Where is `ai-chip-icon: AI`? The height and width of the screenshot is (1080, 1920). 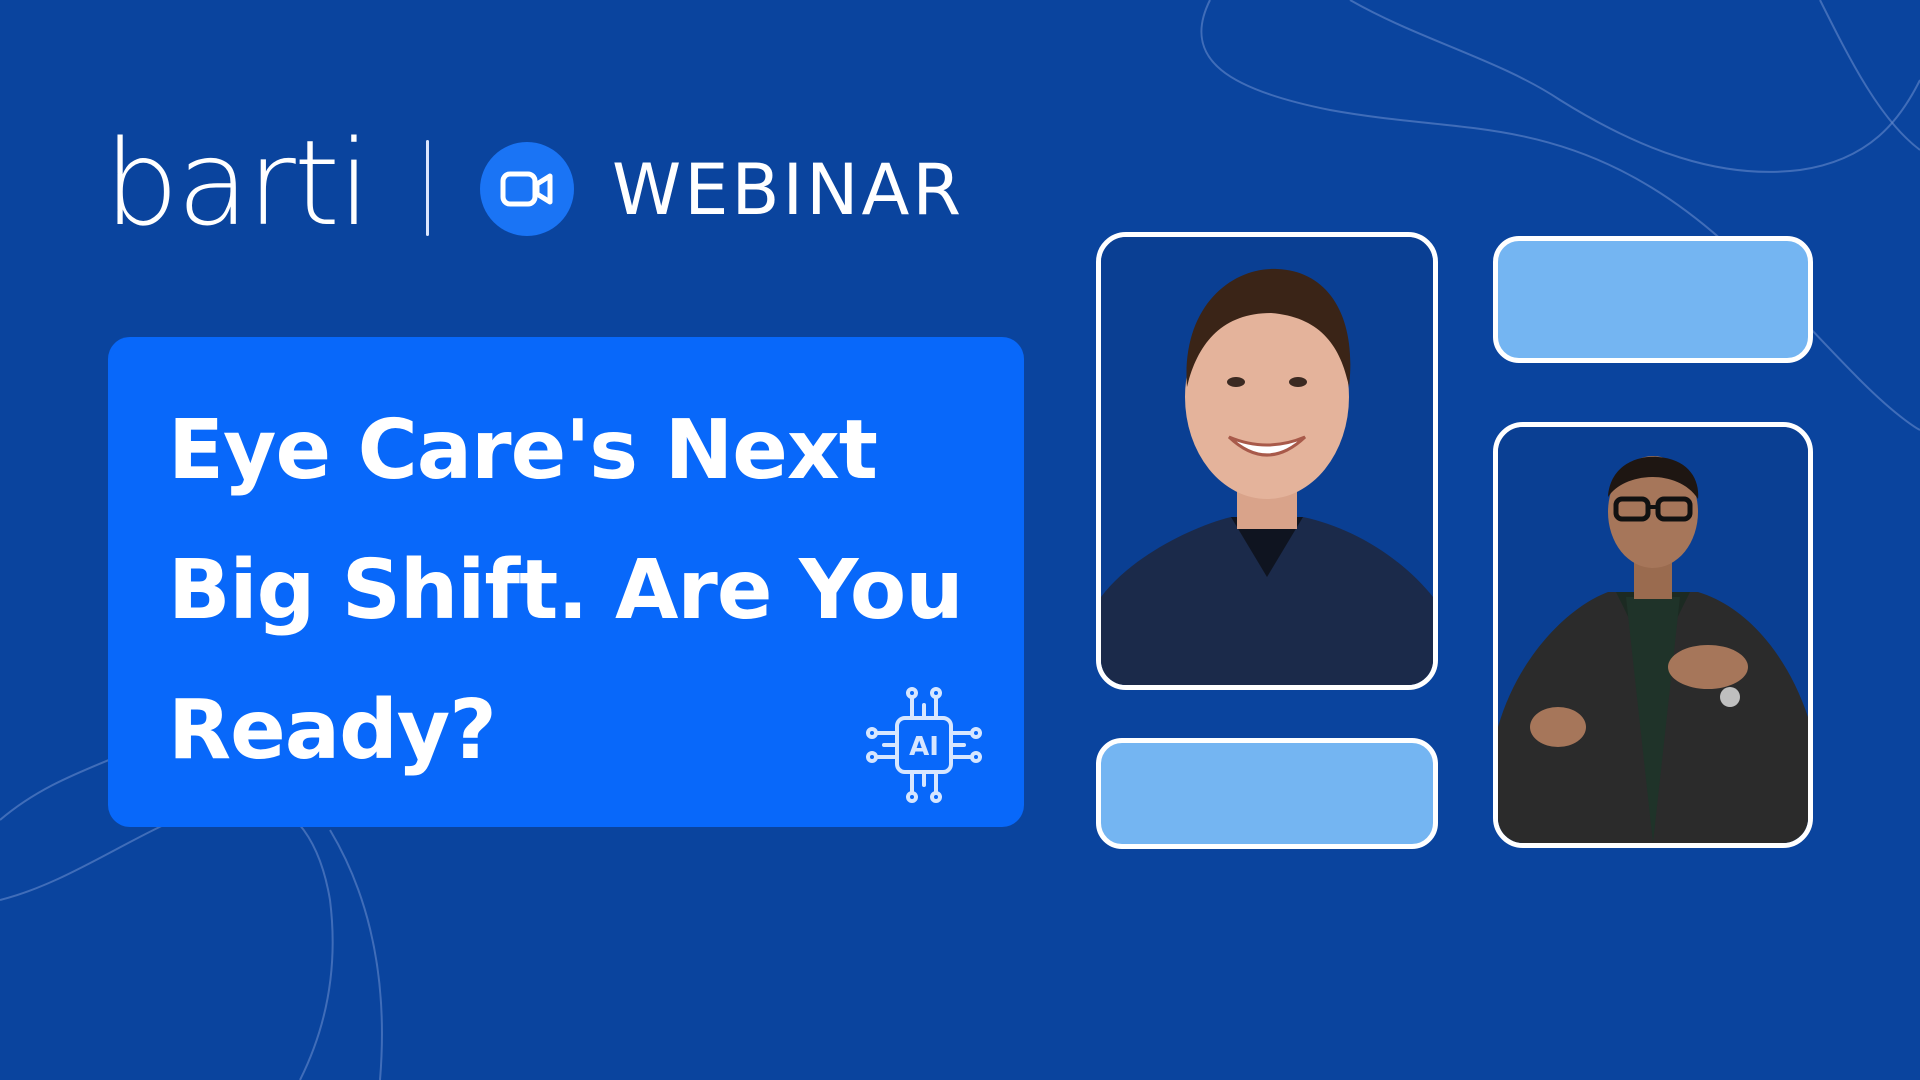 ai-chip-icon: AI is located at coordinates (924, 745).